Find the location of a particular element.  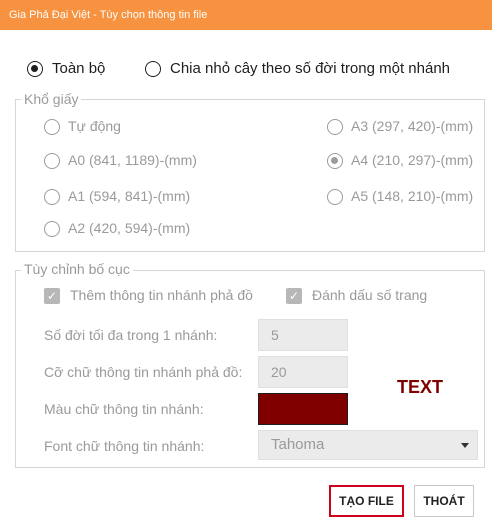

text-preview: TEXT is located at coordinates (420, 387).